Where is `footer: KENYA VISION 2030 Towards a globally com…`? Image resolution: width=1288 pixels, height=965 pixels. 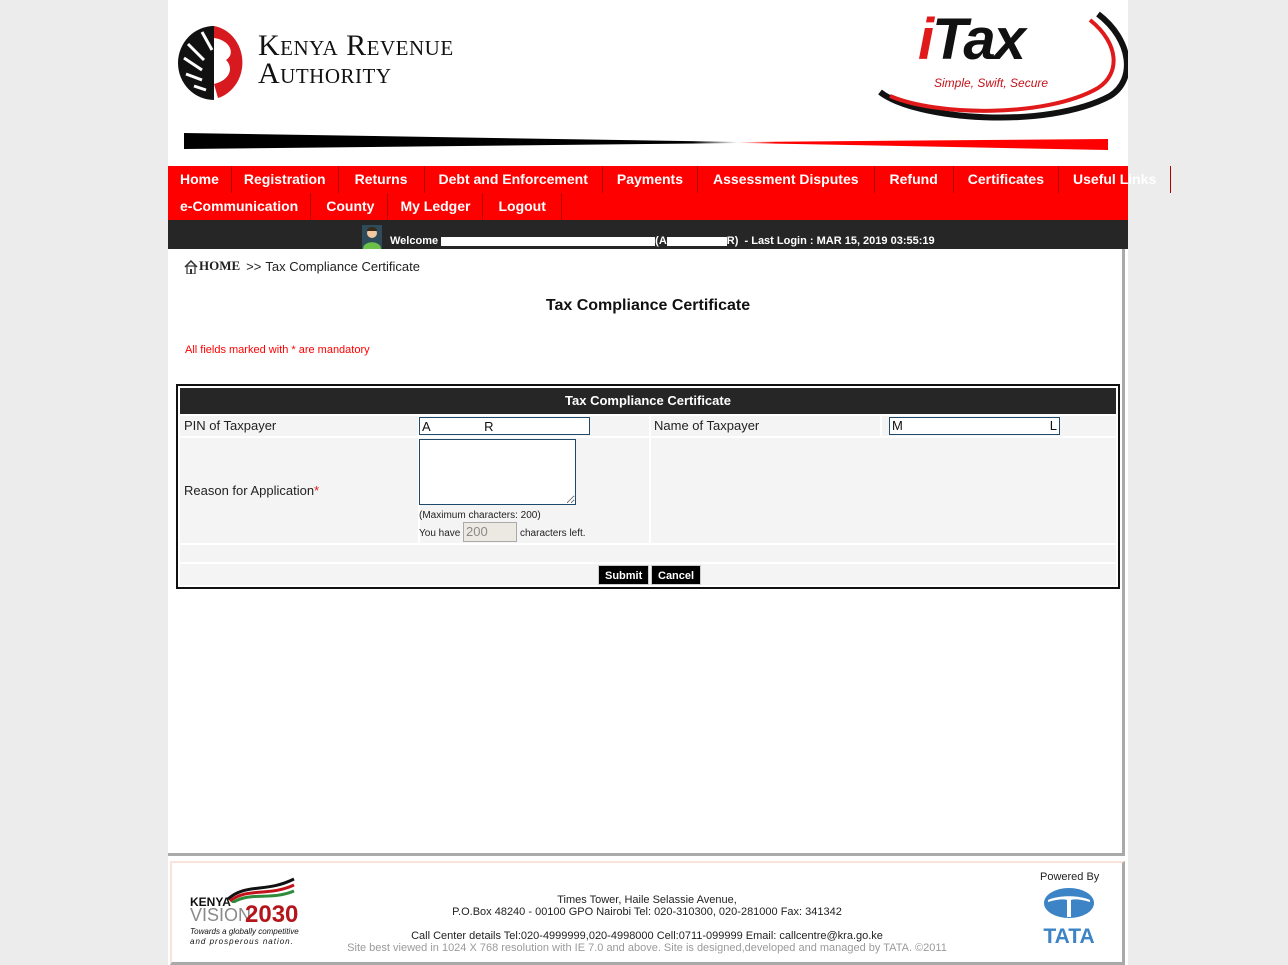 footer: KENYA VISION 2030 Towards a globally com… is located at coordinates (647, 913).